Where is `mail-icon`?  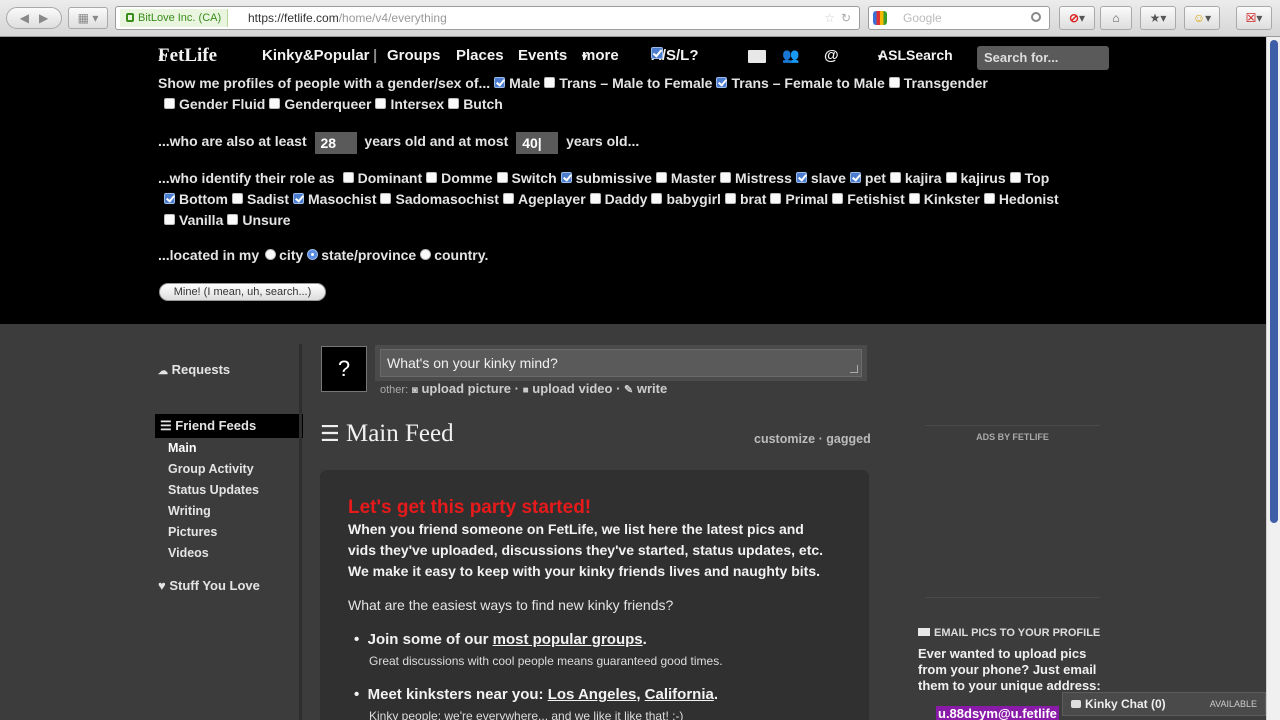 mail-icon is located at coordinates (757, 56).